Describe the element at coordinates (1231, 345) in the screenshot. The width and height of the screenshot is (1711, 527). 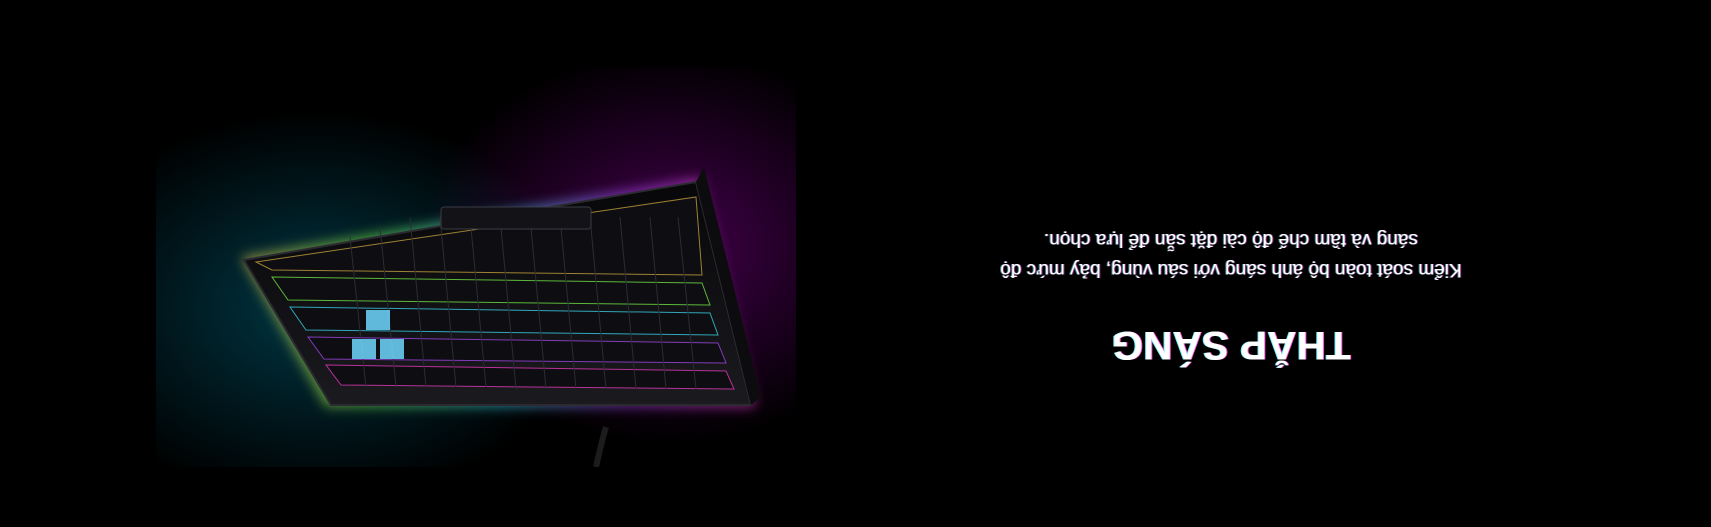
I see `feature-title: THẮP SÁNG` at that location.